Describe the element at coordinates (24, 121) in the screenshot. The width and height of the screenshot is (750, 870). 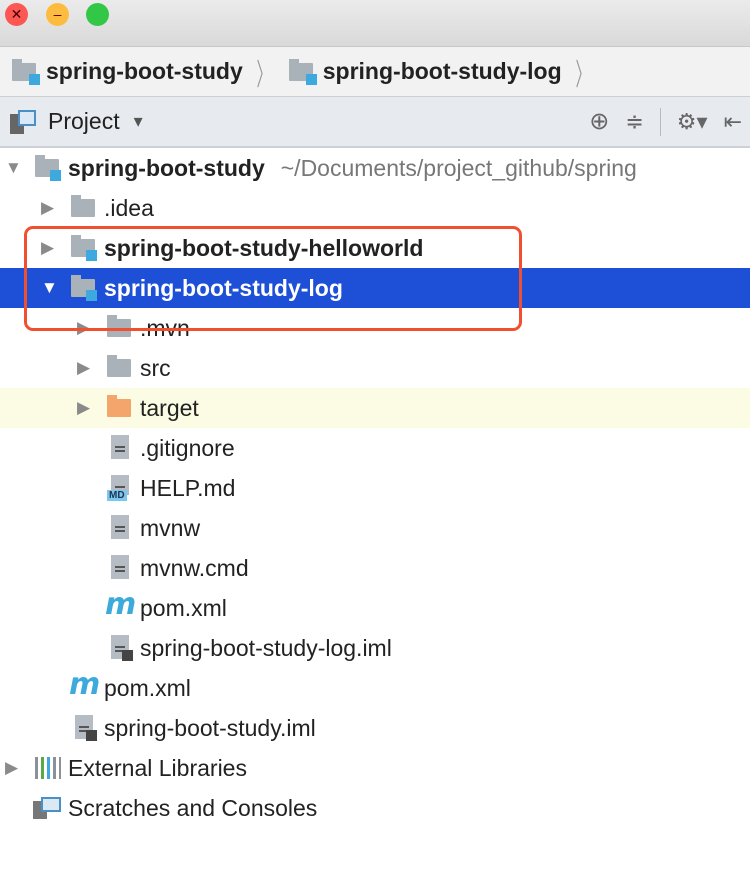
I see `project-view-icon` at that location.